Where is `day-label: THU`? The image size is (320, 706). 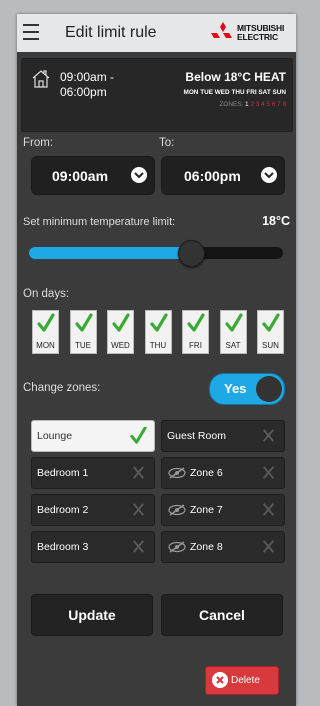
day-label: THU is located at coordinates (158, 345).